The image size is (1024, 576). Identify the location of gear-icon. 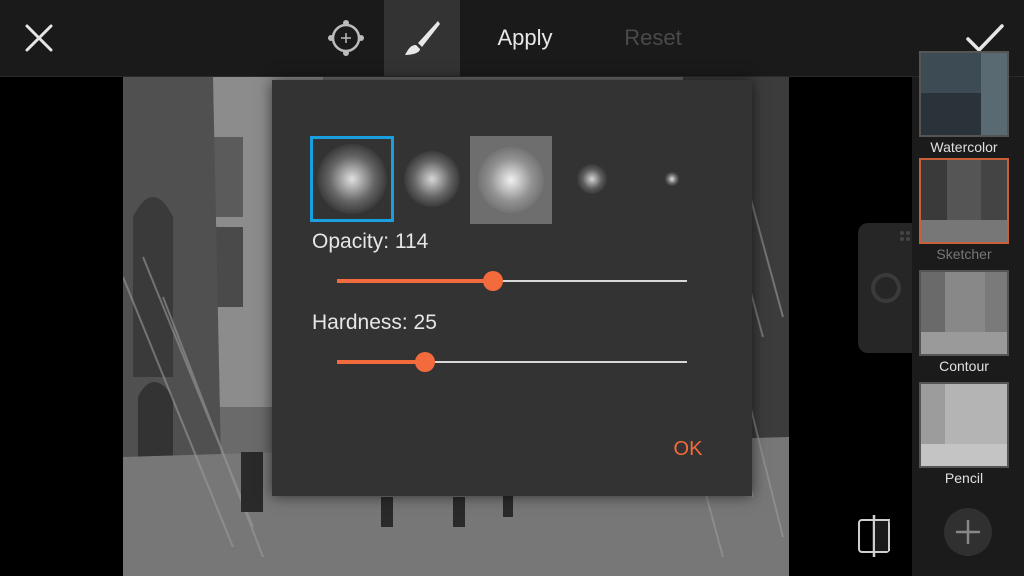
(890, 267).